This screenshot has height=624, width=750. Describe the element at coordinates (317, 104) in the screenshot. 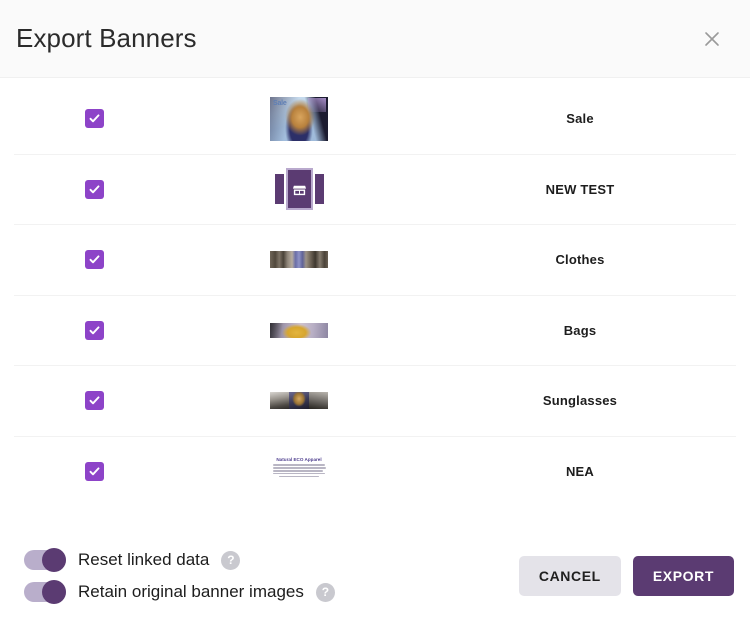

I see `thumbnail-streak` at that location.